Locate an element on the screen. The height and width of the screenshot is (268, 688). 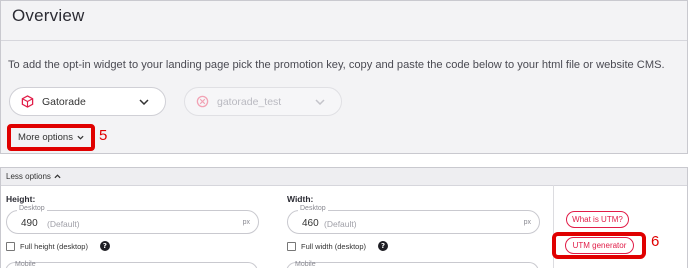
brand-select-value: Gatorade is located at coordinates (64, 101).